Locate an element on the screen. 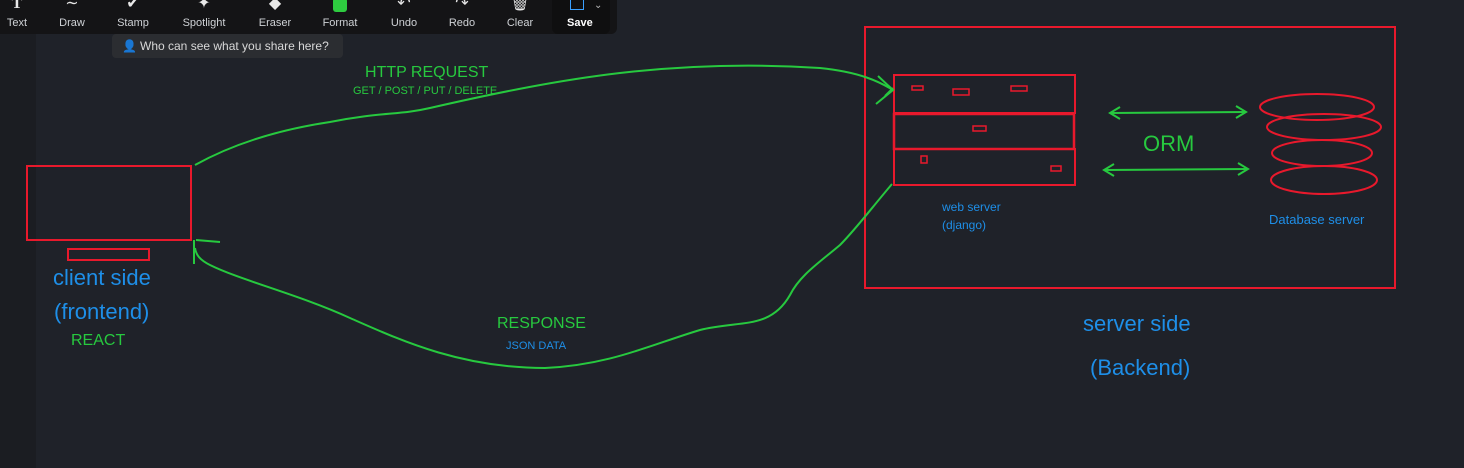 The image size is (1464, 468). http-request-label: HTTP REQUEST is located at coordinates (427, 72).